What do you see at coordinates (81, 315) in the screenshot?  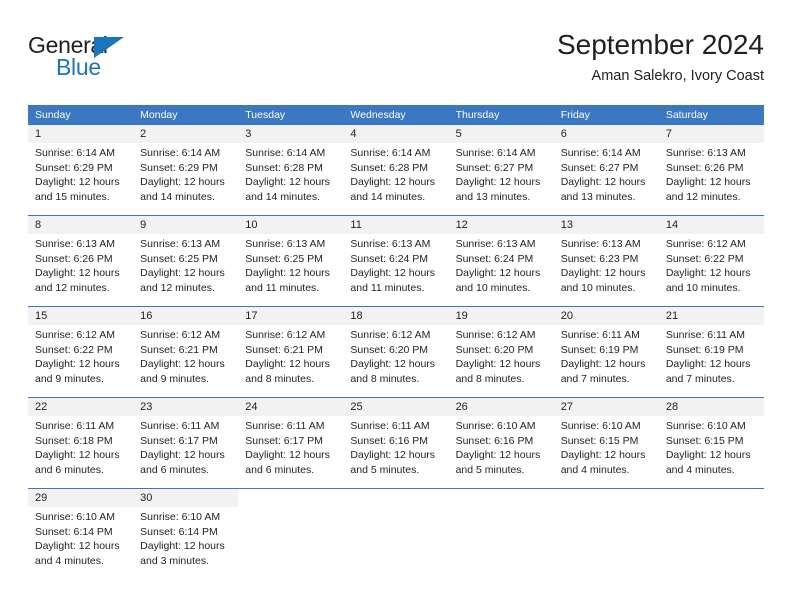 I see `day-number-cell: 15` at bounding box center [81, 315].